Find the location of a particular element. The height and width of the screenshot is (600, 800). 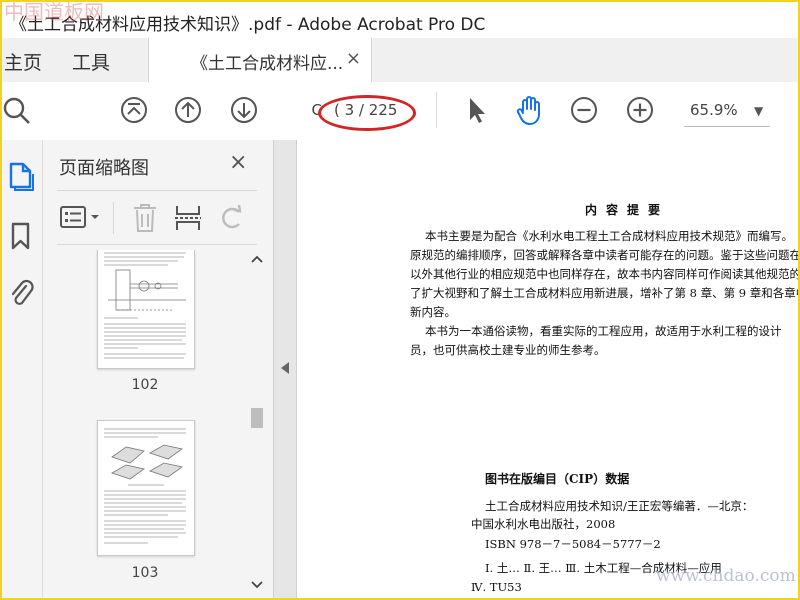

doc-paragraph-line: 本书主要是为配合《水利水电工程土工合成材料应用技术规范》而编写。 is located at coordinates (609, 236).